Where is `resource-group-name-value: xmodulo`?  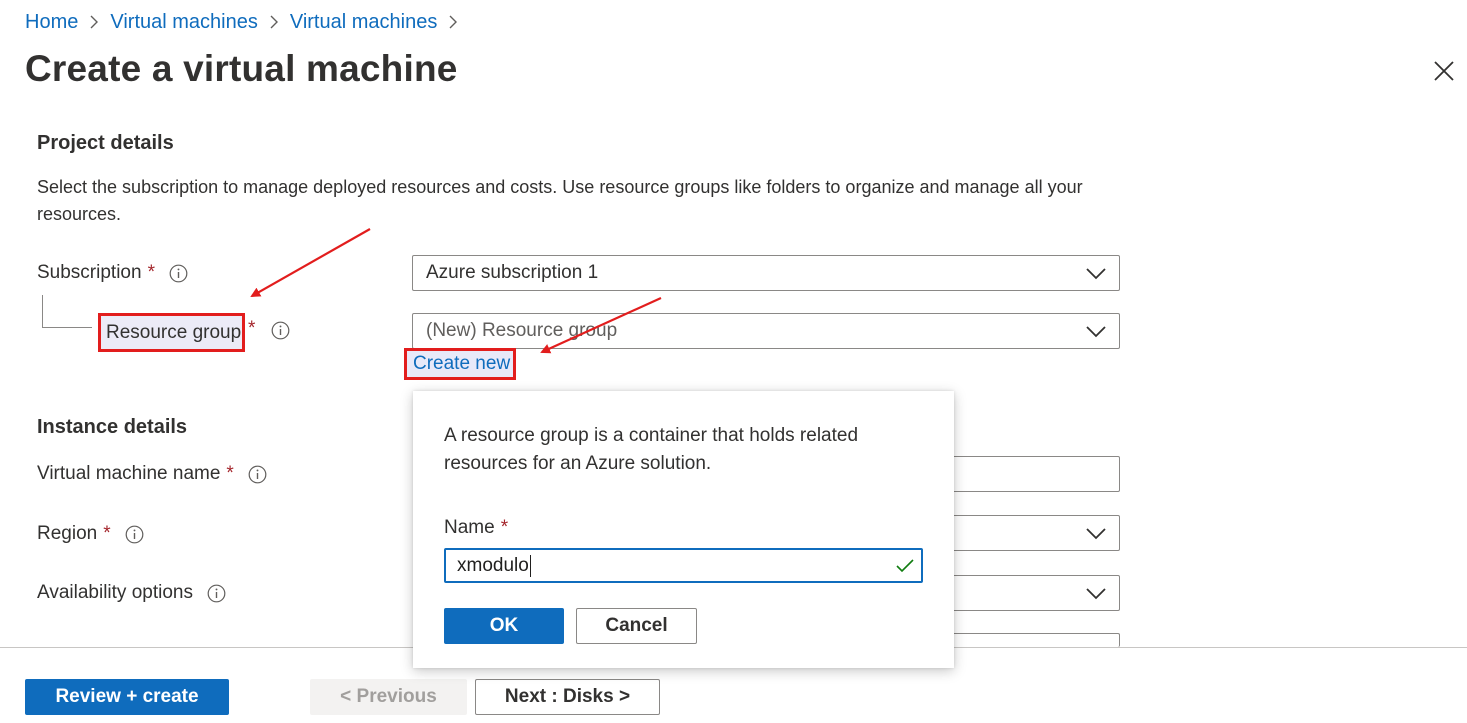 resource-group-name-value: xmodulo is located at coordinates (493, 565).